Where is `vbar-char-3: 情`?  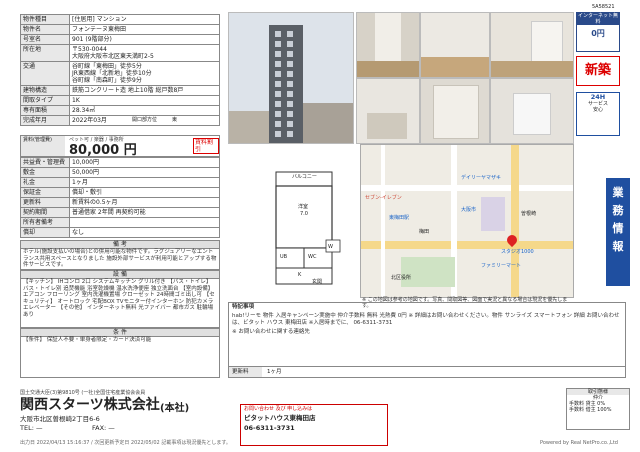 vbar-char-3: 情 is located at coordinates (618, 228).